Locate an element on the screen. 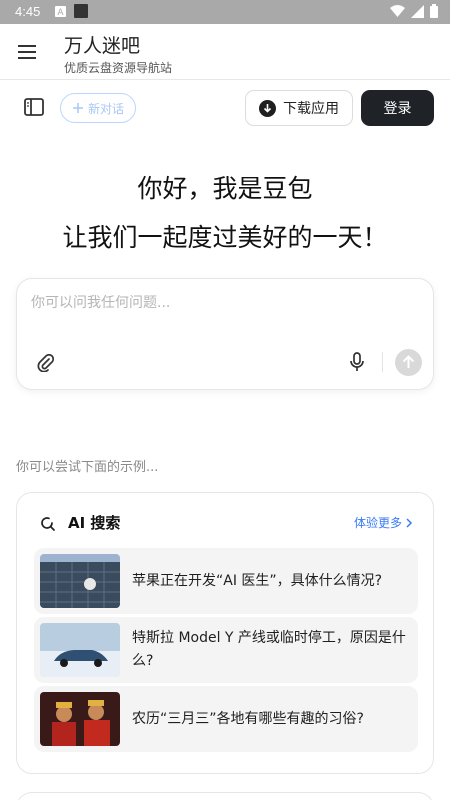 The height and width of the screenshot is (800, 450). notification-a-icon: A is located at coordinates (60, 11).